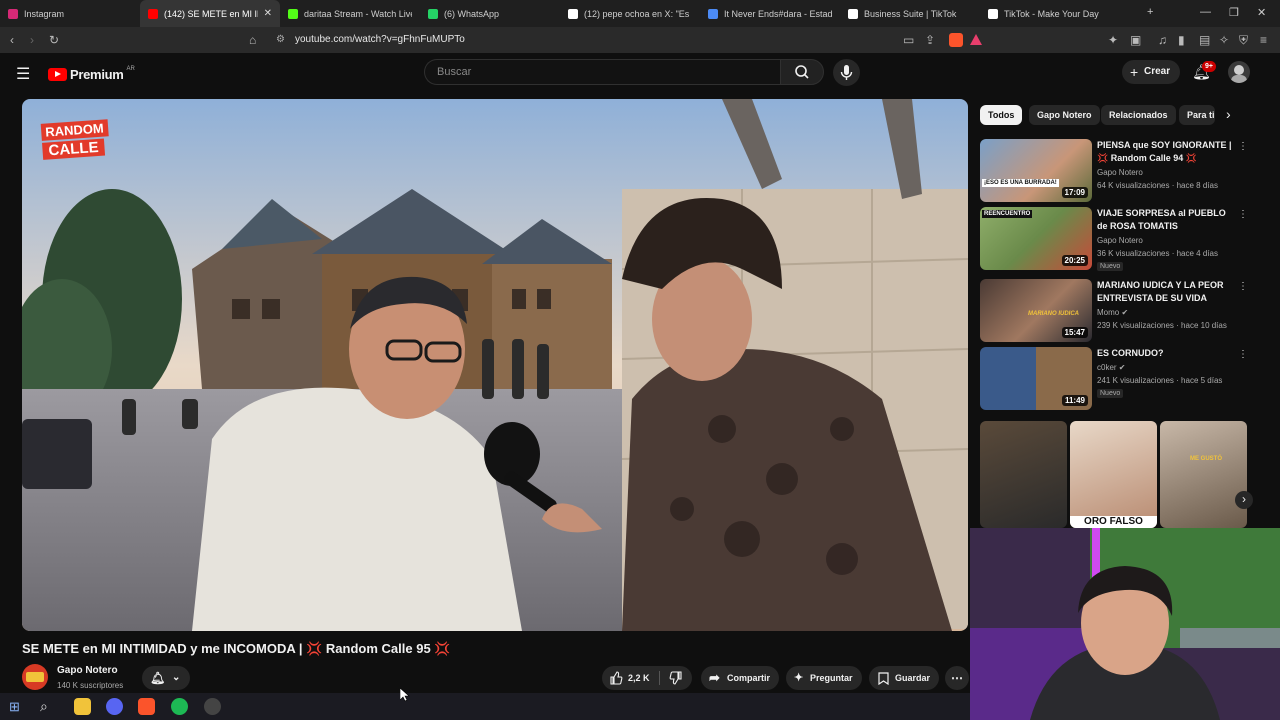 The image size is (1280, 720). What do you see at coordinates (908, 40) in the screenshot?
I see `cast-icon: ▭` at bounding box center [908, 40].